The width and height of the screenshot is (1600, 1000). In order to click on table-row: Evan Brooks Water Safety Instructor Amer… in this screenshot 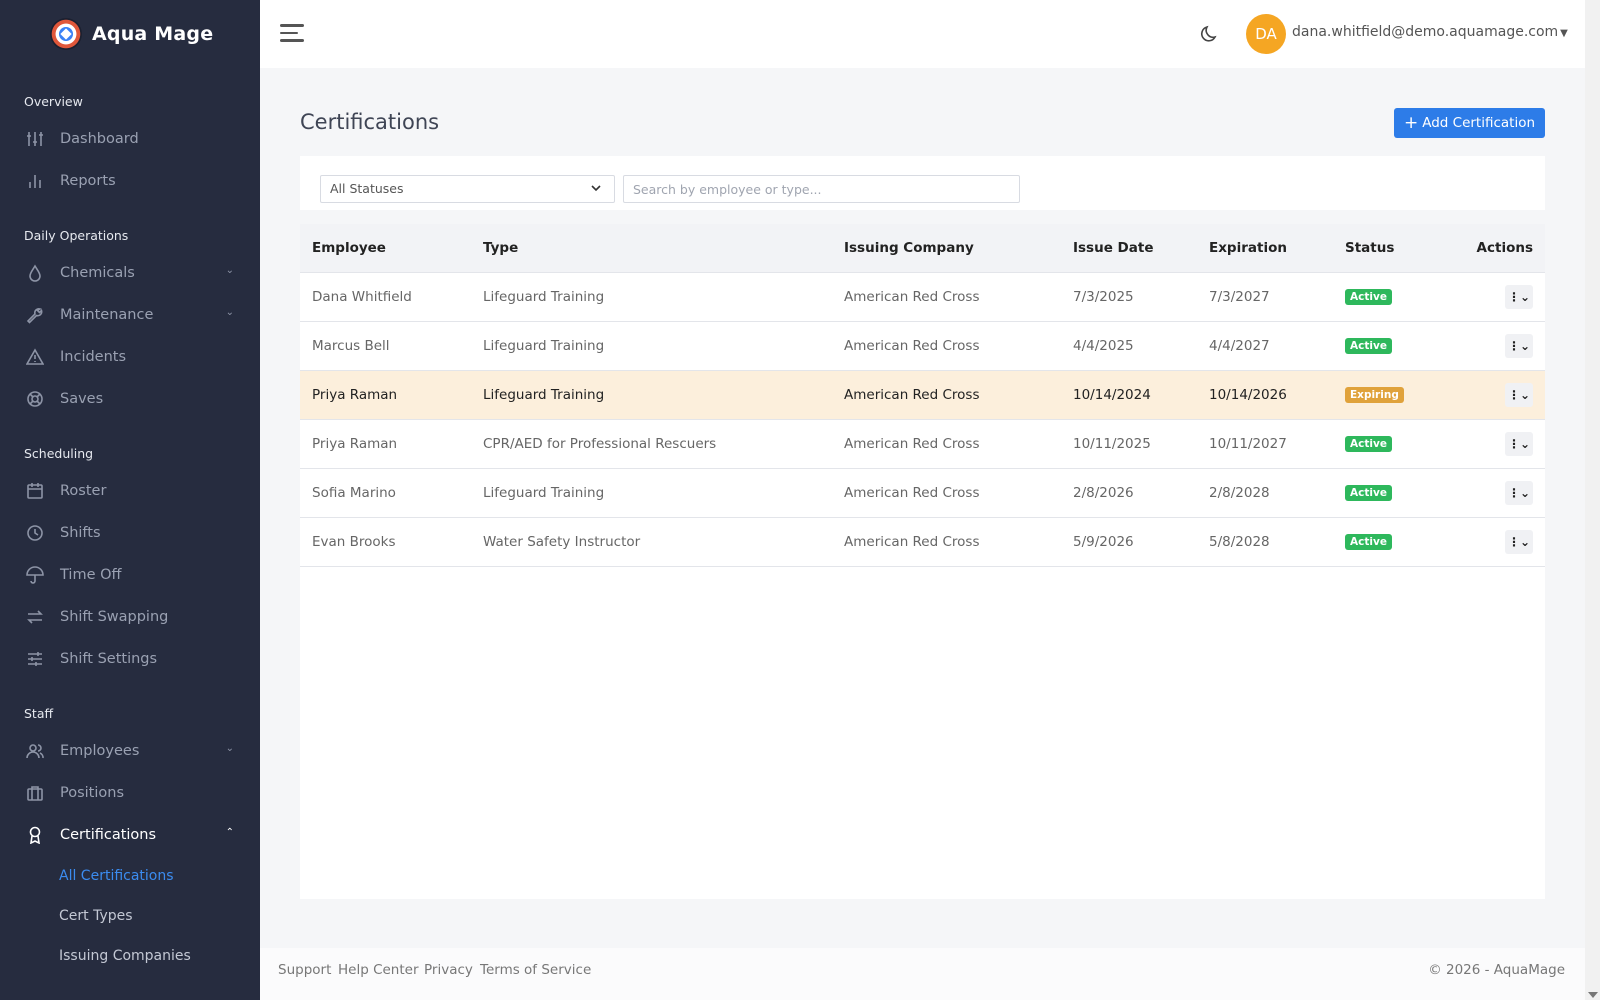, I will do `click(922, 541)`.